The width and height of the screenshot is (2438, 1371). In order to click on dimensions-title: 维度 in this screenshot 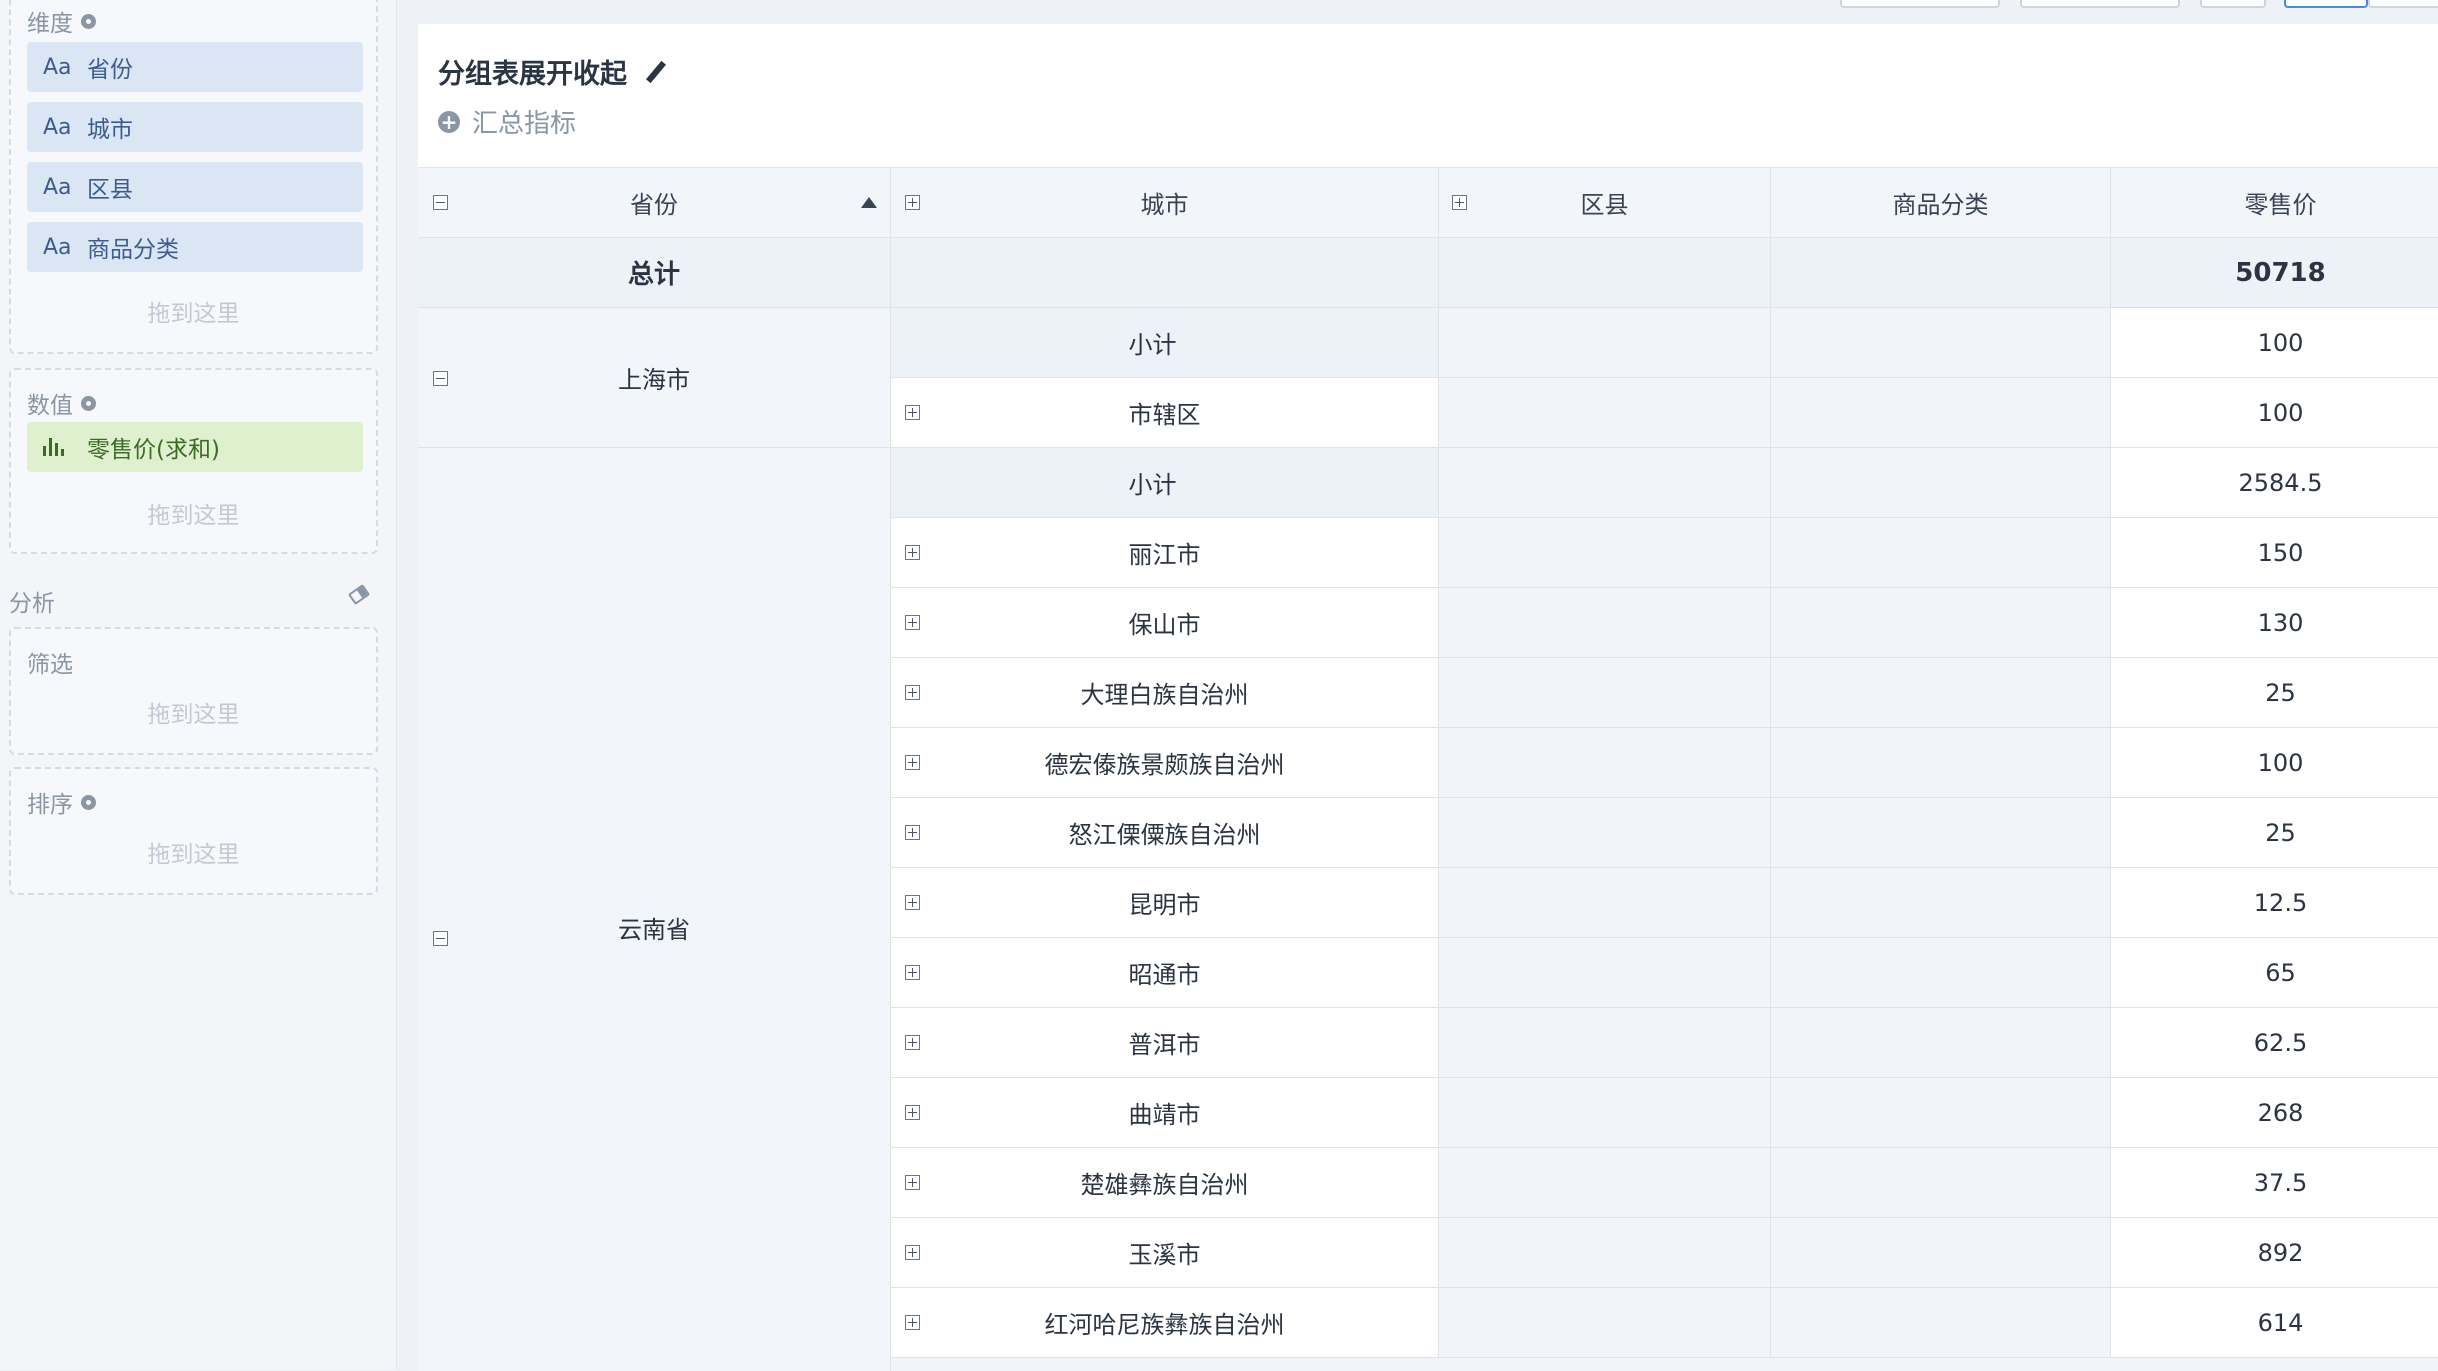, I will do `click(61, 21)`.